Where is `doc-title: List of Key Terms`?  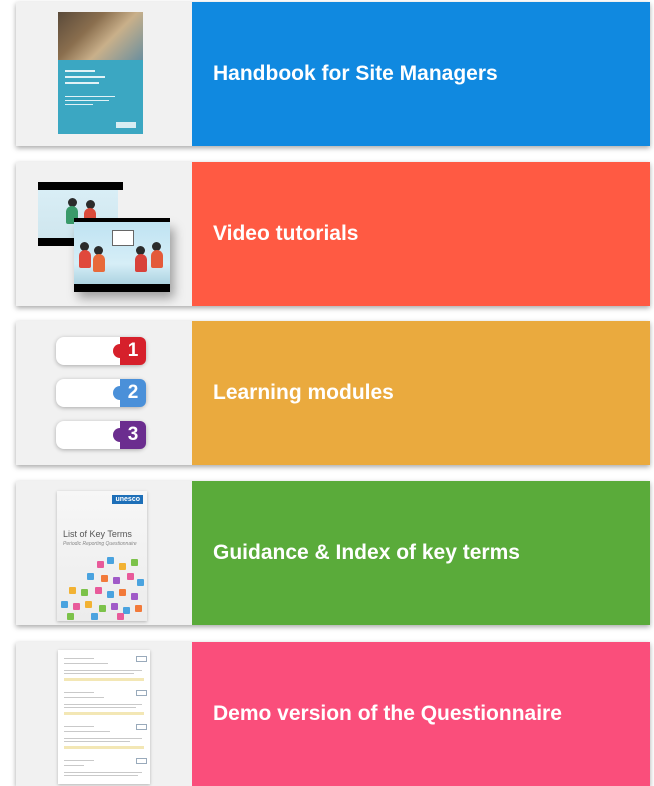
doc-title: List of Key Terms is located at coordinates (97, 534).